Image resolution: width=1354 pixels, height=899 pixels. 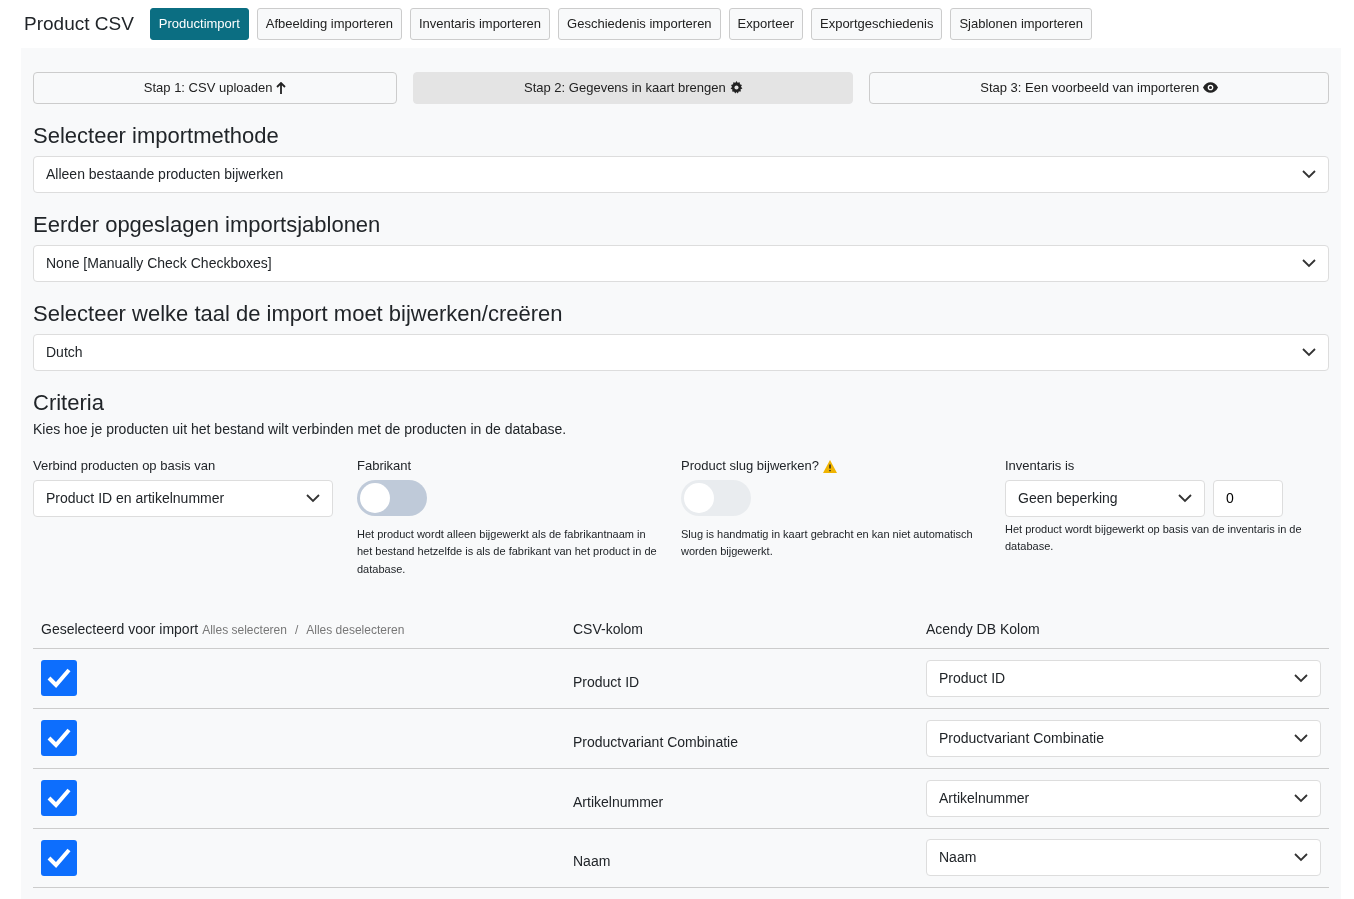 What do you see at coordinates (207, 224) in the screenshot?
I see `section-heading: Eerder opgeslagen importsjablonen` at bounding box center [207, 224].